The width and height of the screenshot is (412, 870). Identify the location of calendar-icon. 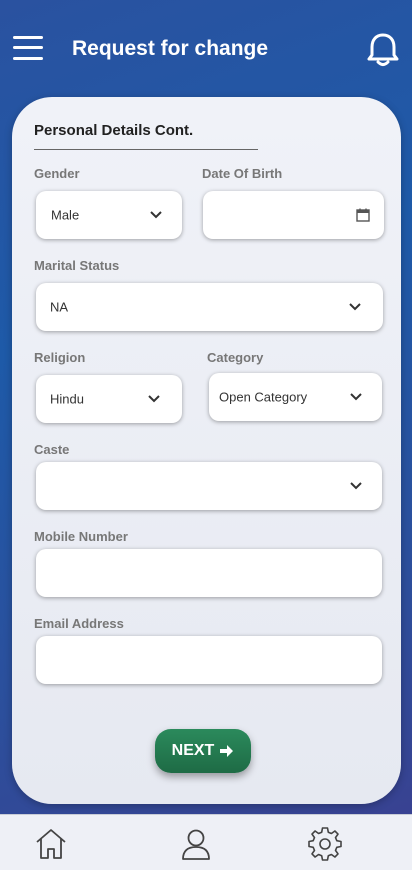
(363, 215).